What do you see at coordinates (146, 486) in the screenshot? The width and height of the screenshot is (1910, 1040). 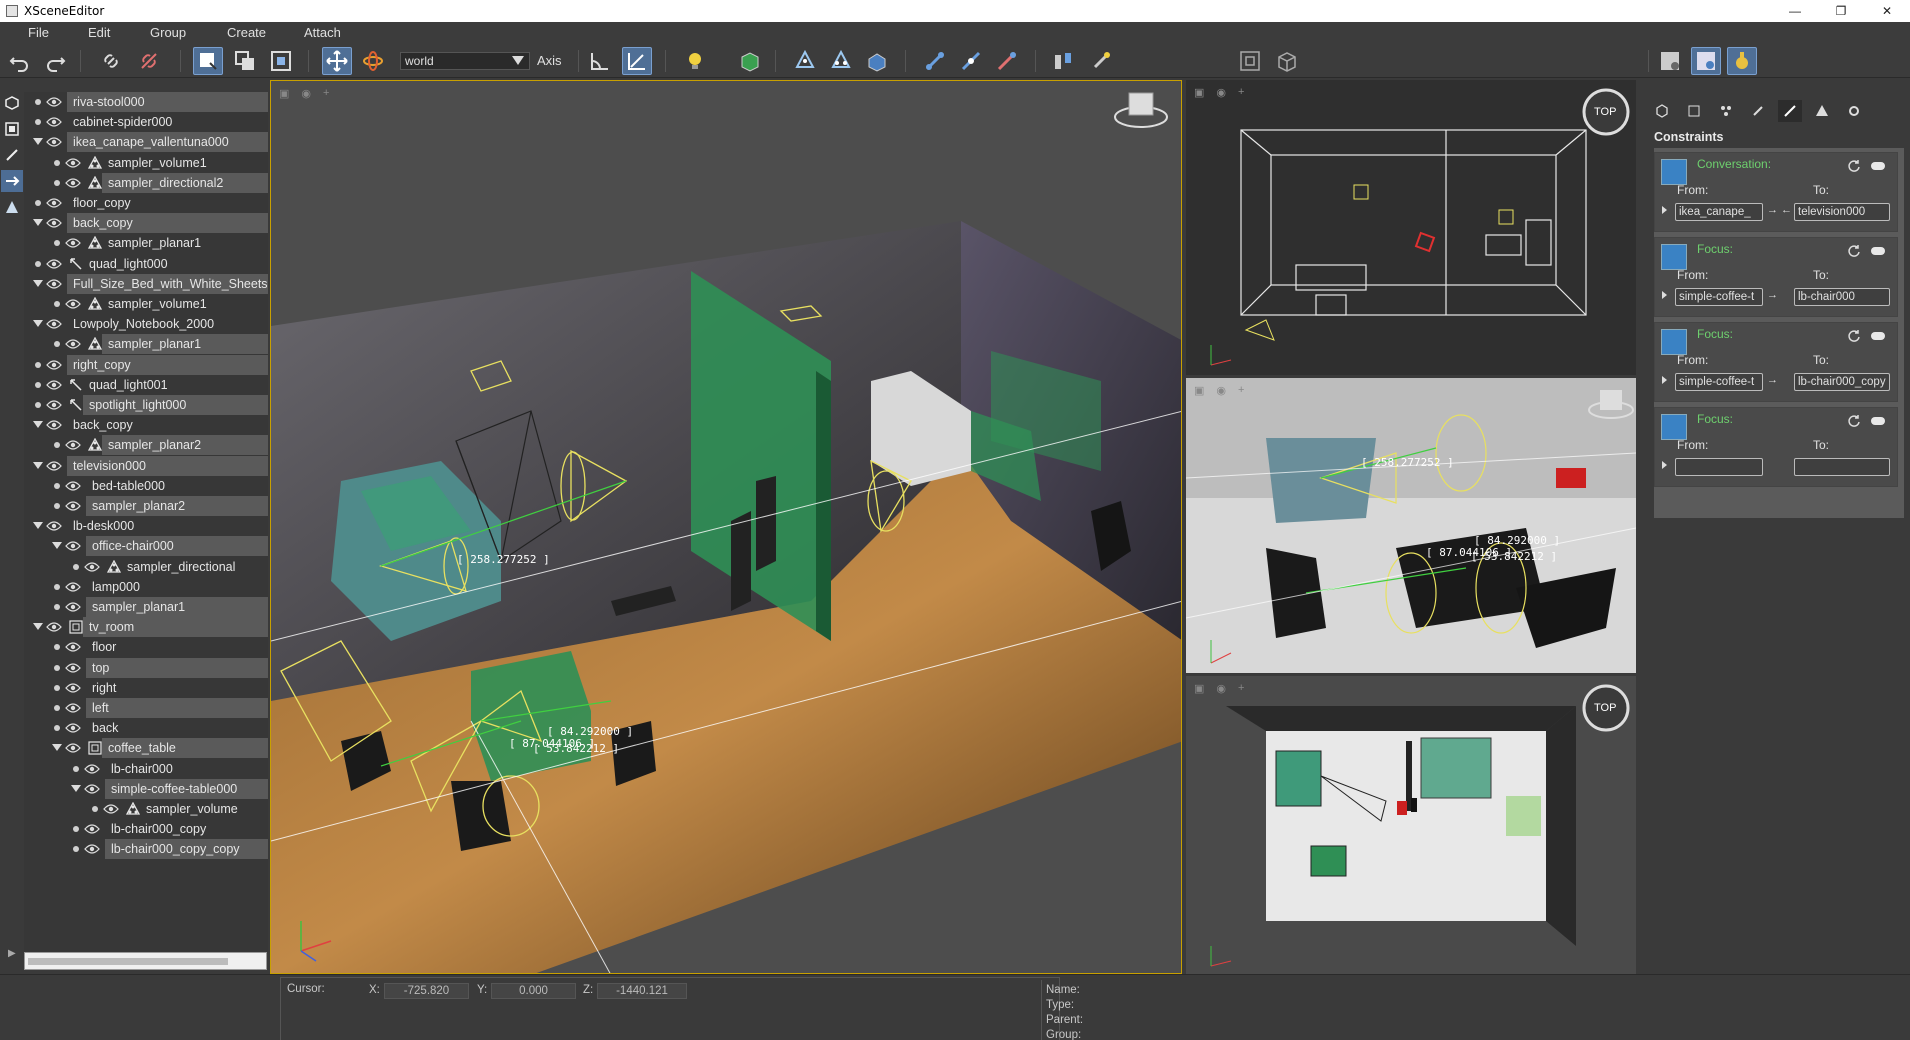 I see `tree-row: bed-table000` at bounding box center [146, 486].